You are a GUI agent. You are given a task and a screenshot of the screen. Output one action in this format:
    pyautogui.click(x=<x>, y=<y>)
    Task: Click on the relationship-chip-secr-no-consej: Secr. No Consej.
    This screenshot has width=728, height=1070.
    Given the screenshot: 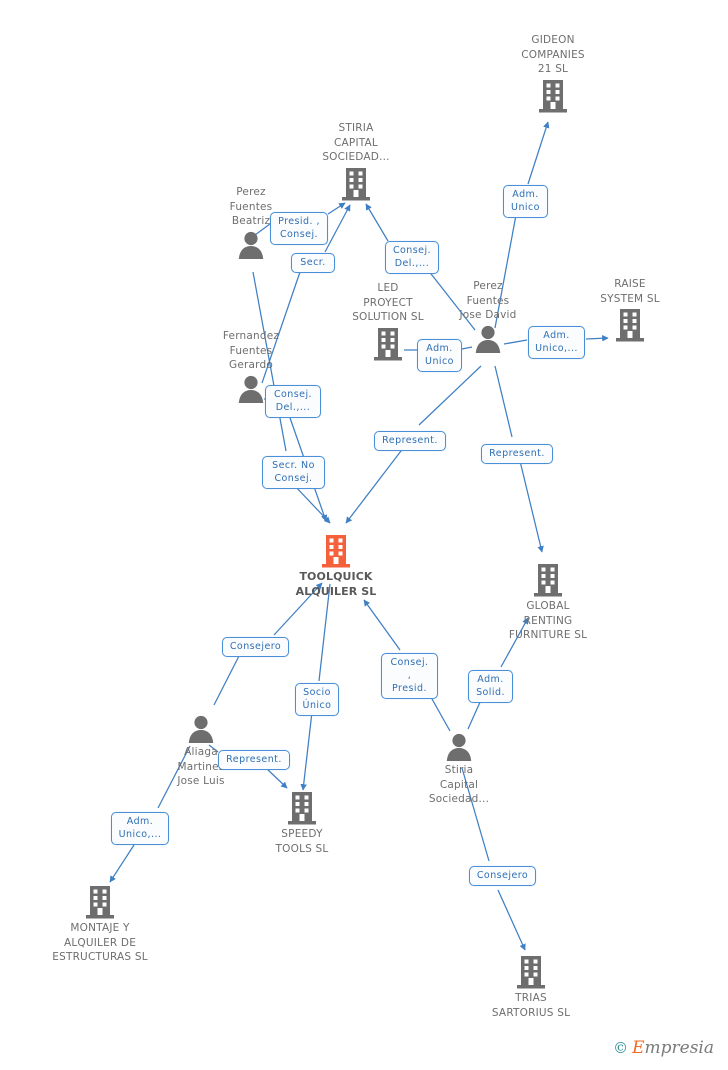 What is the action you would take?
    pyautogui.click(x=293, y=472)
    